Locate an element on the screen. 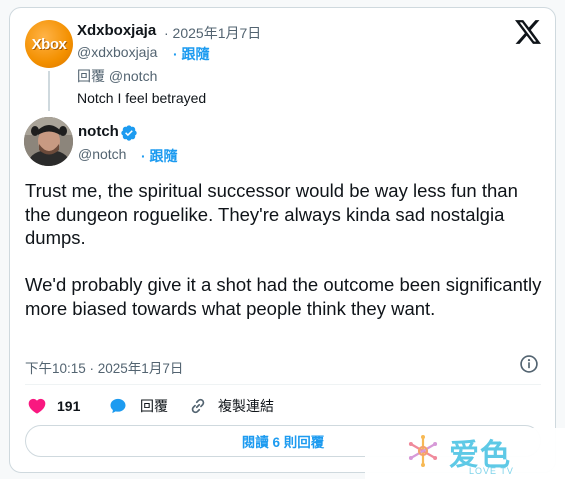 The height and width of the screenshot is (479, 565). copy-link-label: 複製連結 is located at coordinates (246, 406).